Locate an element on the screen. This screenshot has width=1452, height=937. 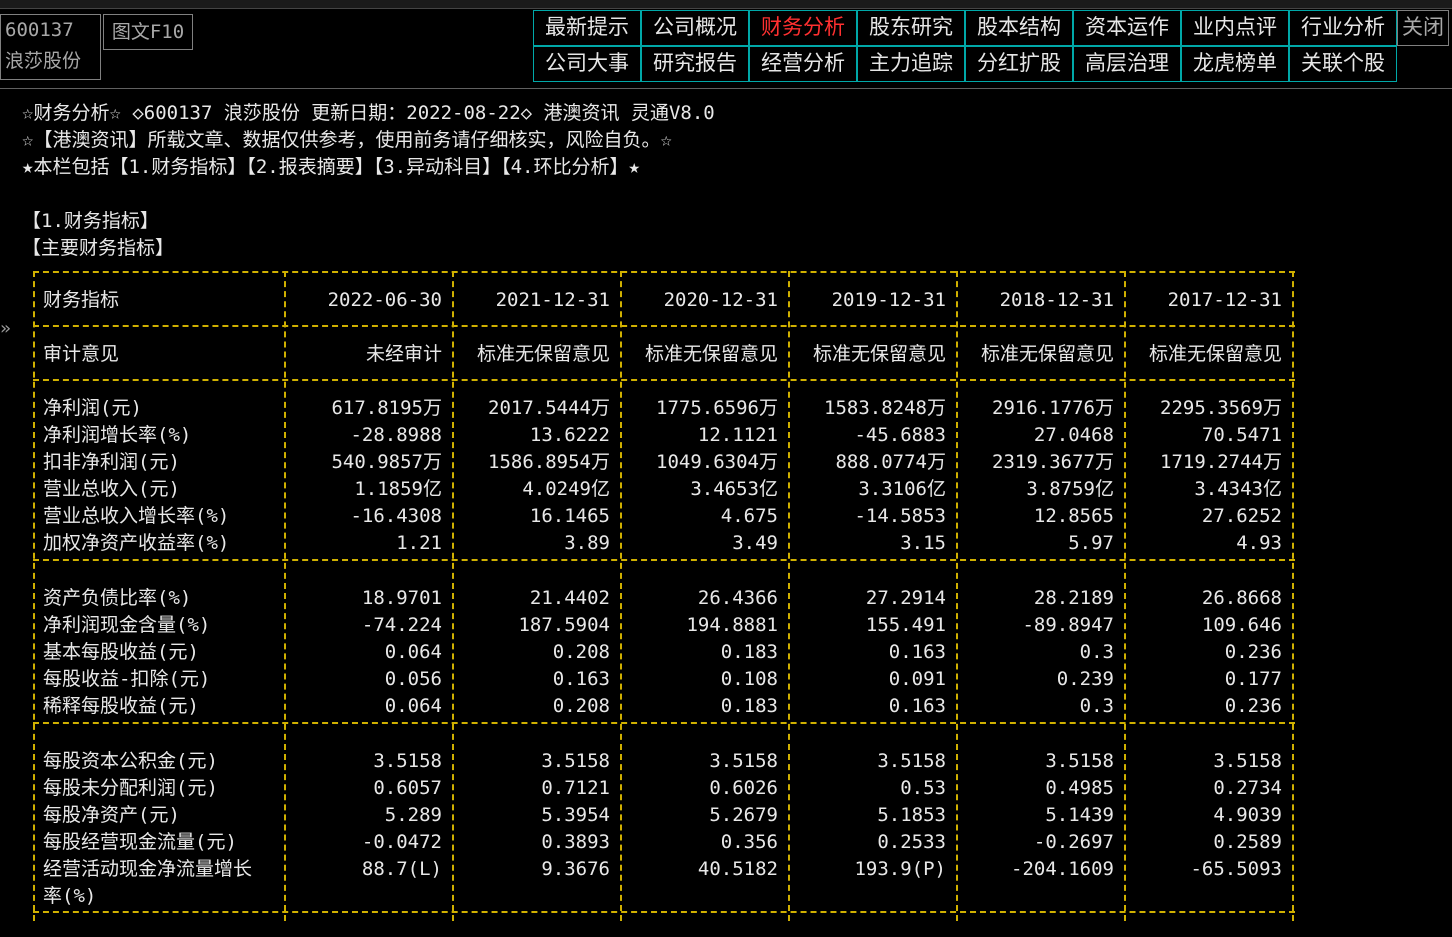
row-label: 每股未分配利润(元) is located at coordinates (130, 788).